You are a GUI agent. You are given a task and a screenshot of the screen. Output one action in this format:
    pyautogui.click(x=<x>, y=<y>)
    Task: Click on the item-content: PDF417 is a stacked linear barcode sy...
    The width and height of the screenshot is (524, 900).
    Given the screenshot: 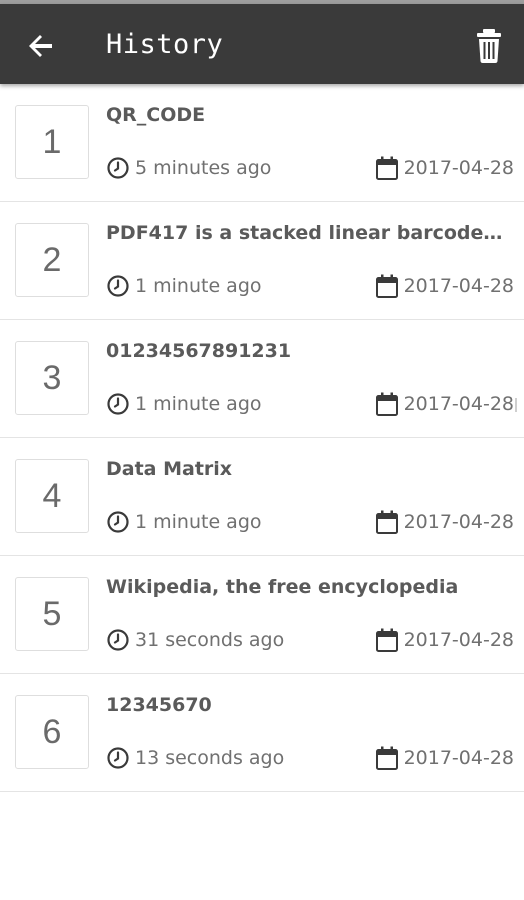 What is the action you would take?
    pyautogui.click(x=306, y=233)
    